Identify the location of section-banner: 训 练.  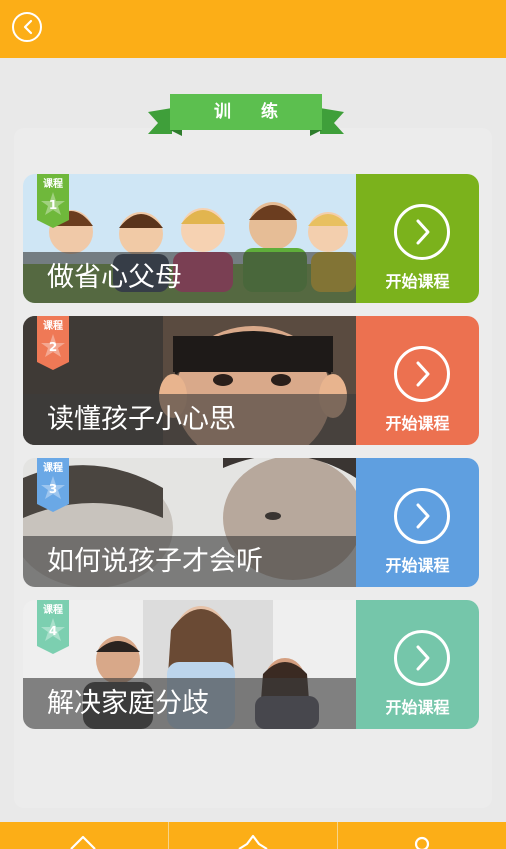
(246, 116).